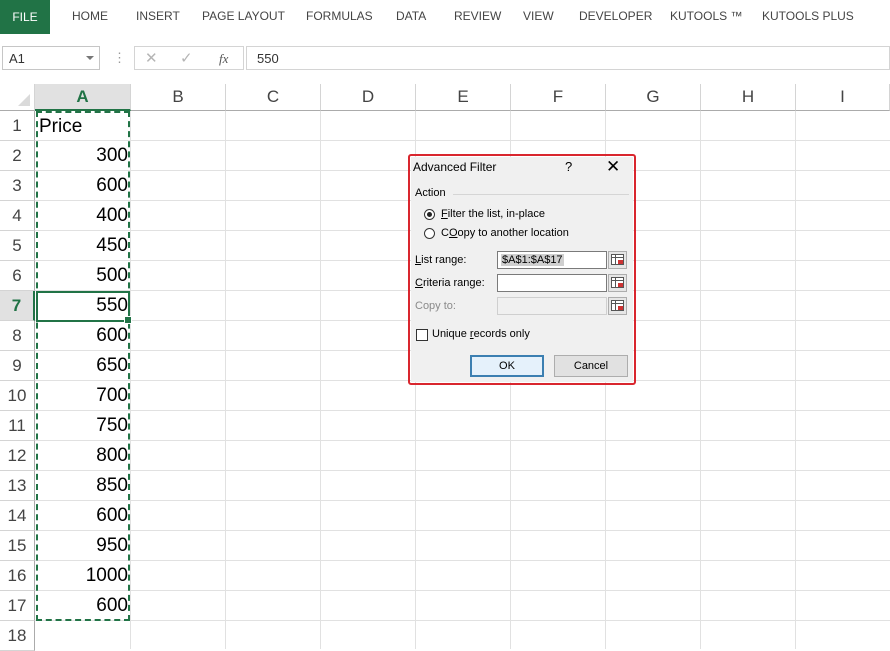  Describe the element at coordinates (82, 576) in the screenshot. I see `cell-a16: 1000` at that location.